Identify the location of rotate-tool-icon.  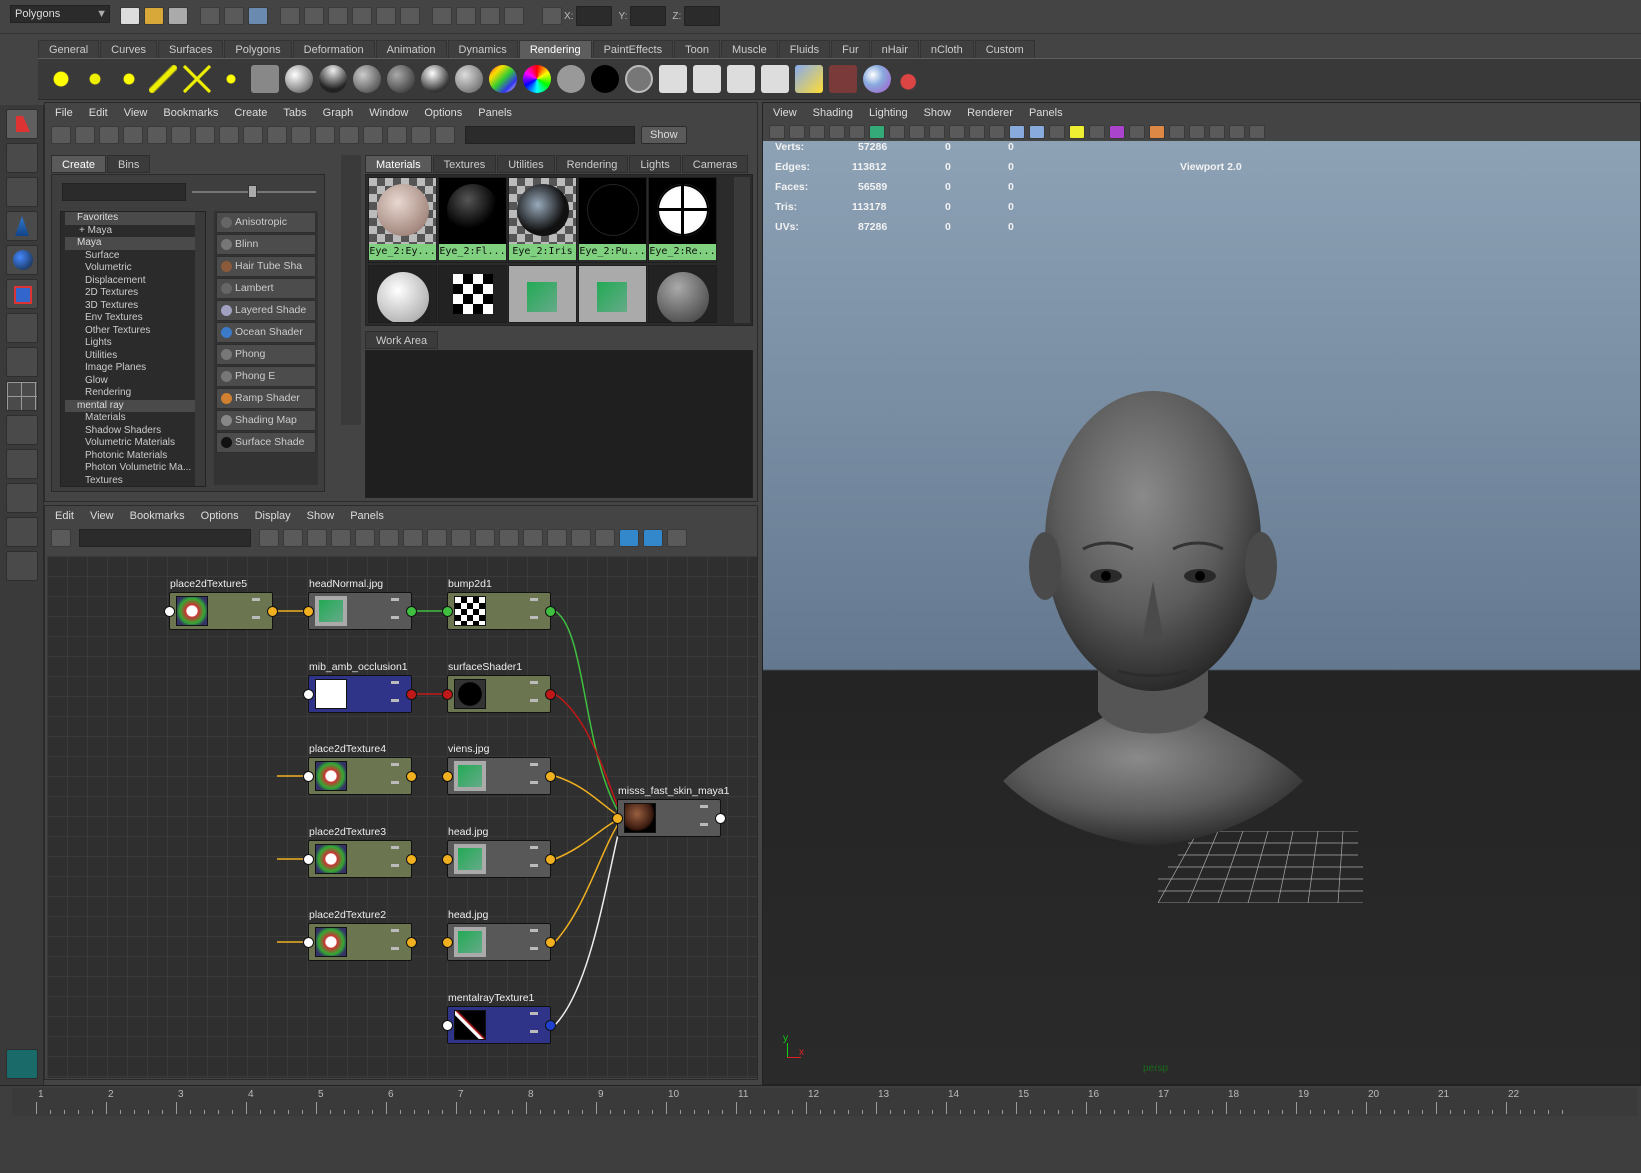
(22, 260).